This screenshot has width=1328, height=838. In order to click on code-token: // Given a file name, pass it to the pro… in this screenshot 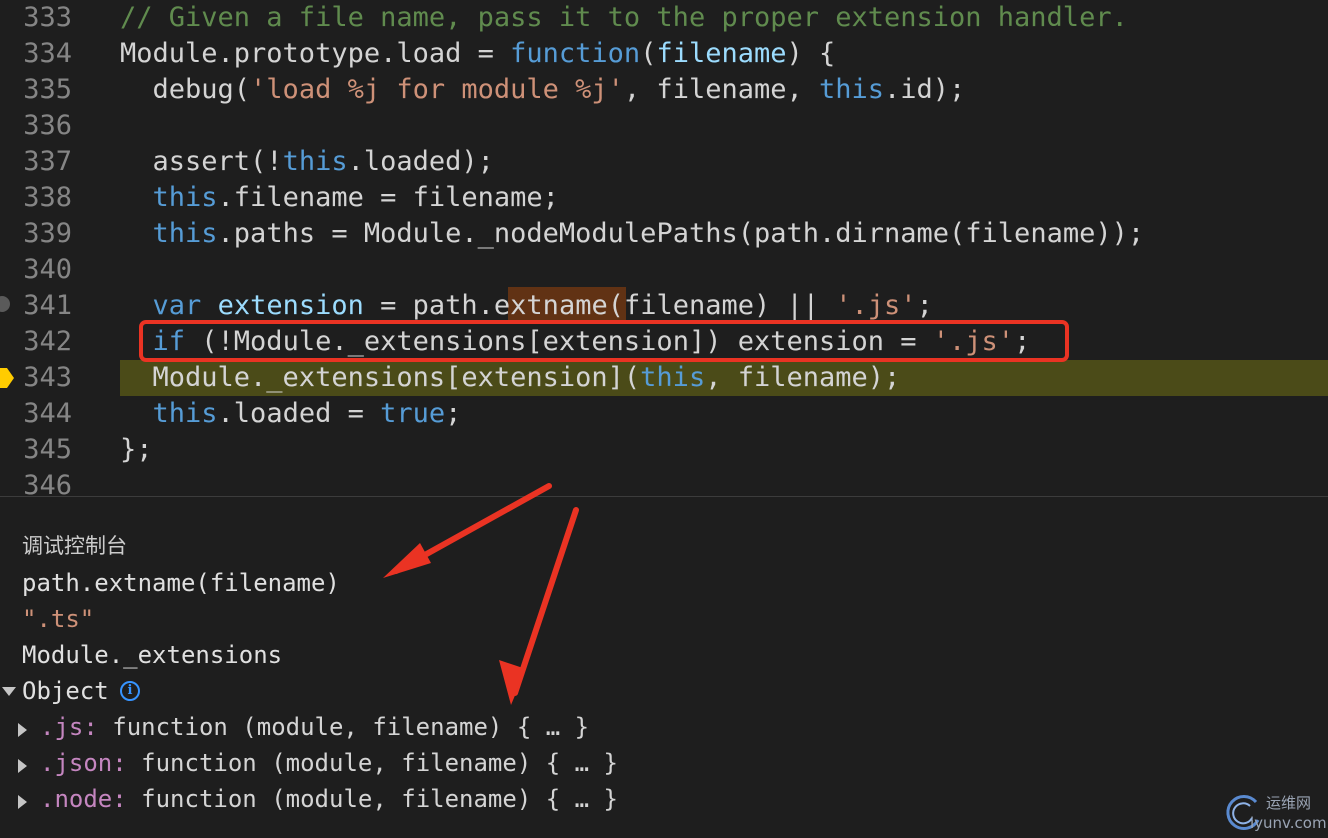, I will do `click(624, 17)`.